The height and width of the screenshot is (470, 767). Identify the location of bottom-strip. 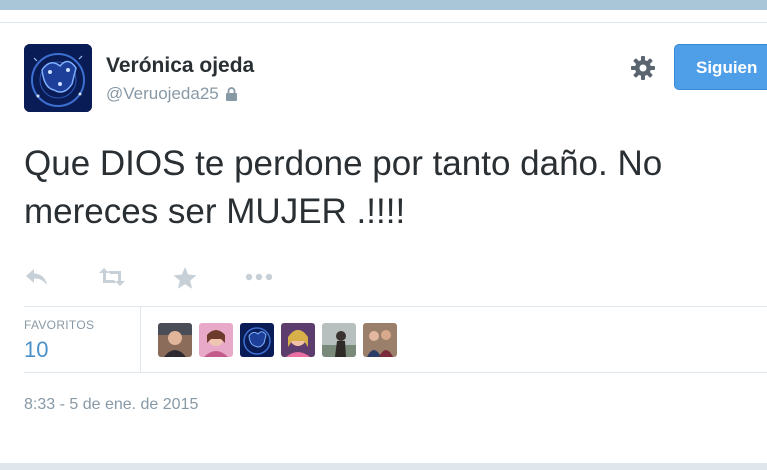
(383, 466).